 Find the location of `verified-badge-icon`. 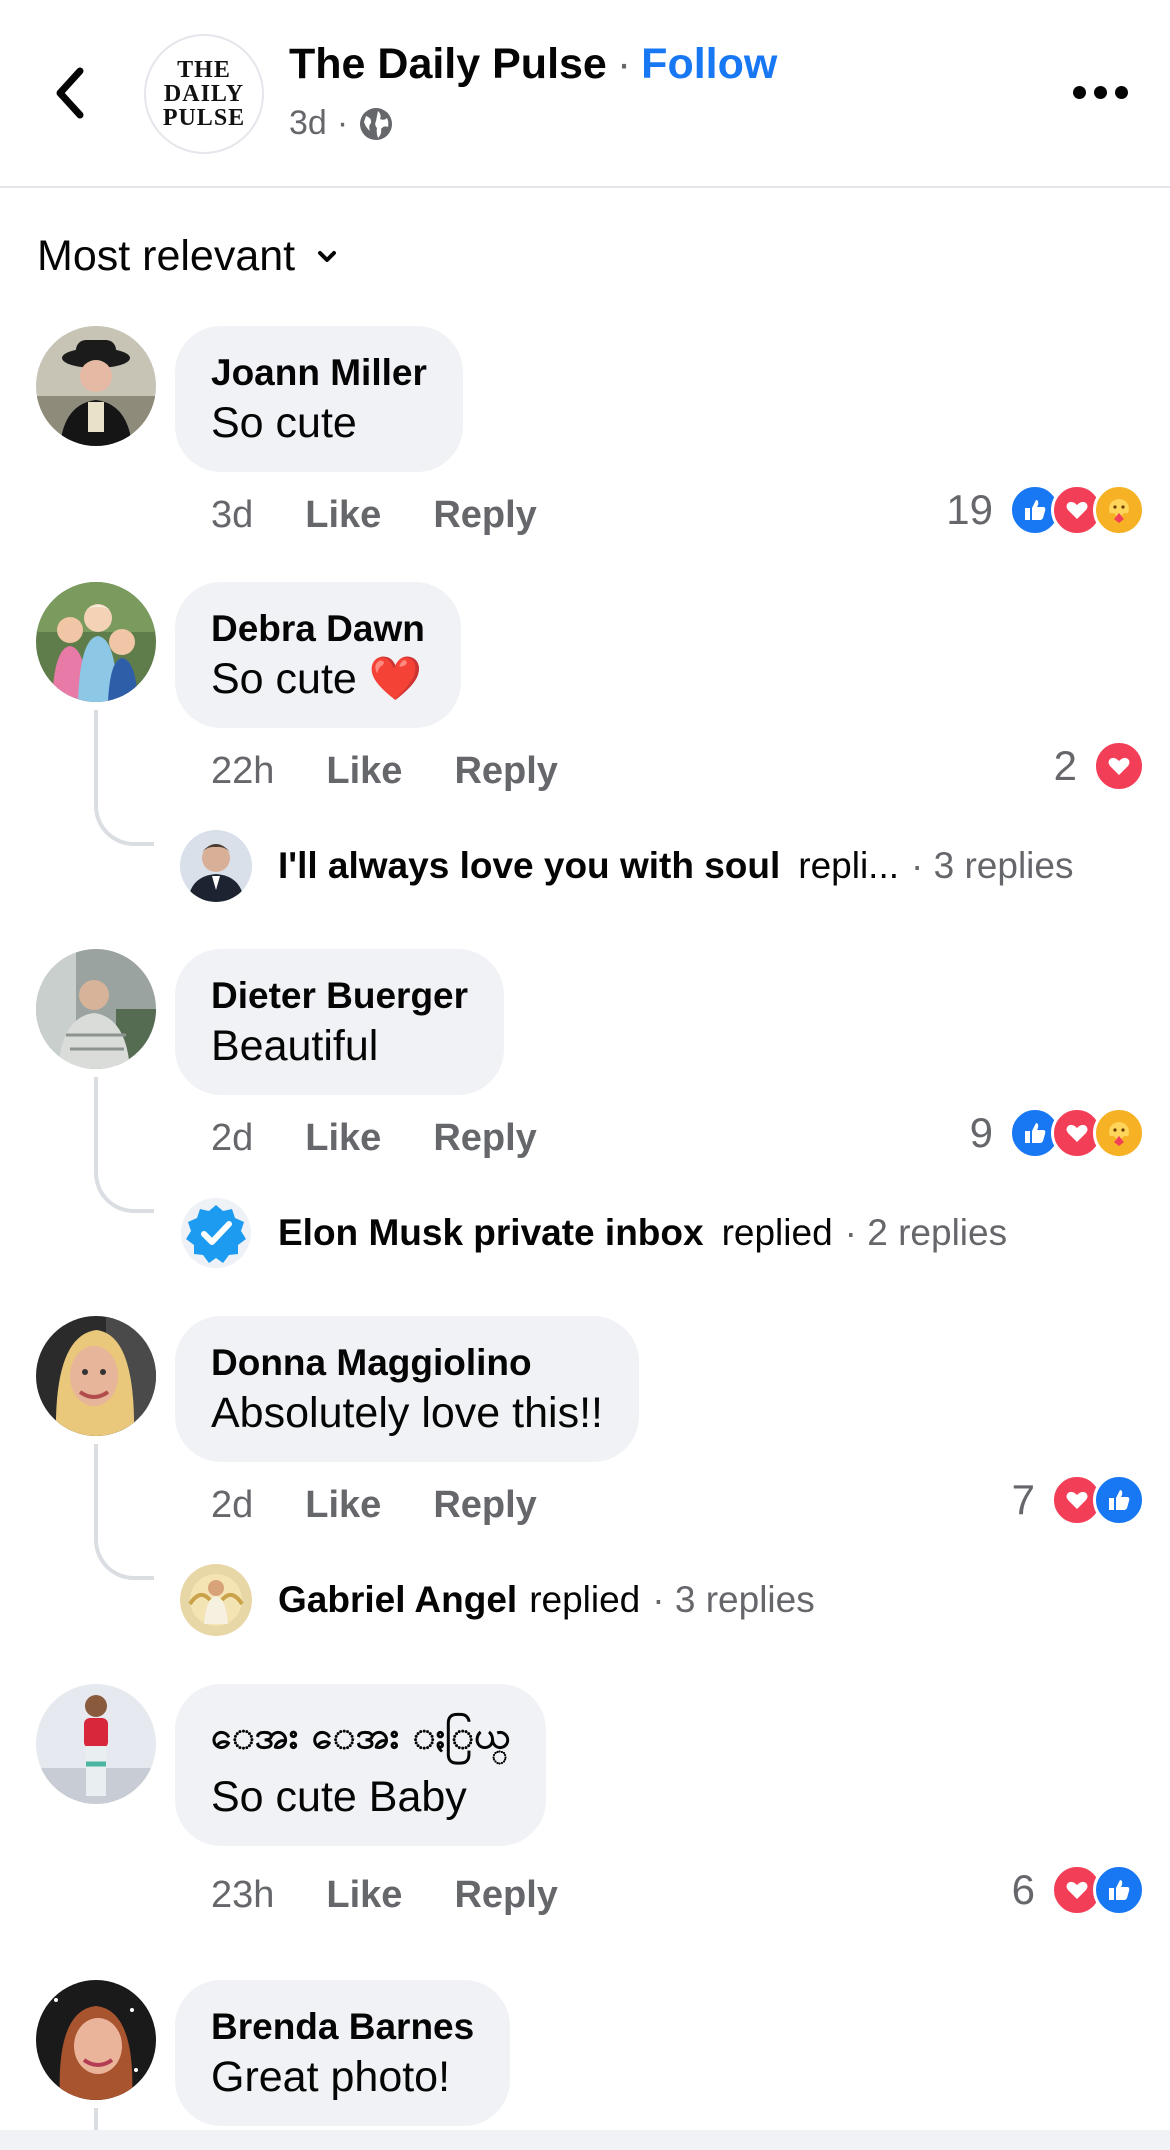

verified-badge-icon is located at coordinates (216, 1233).